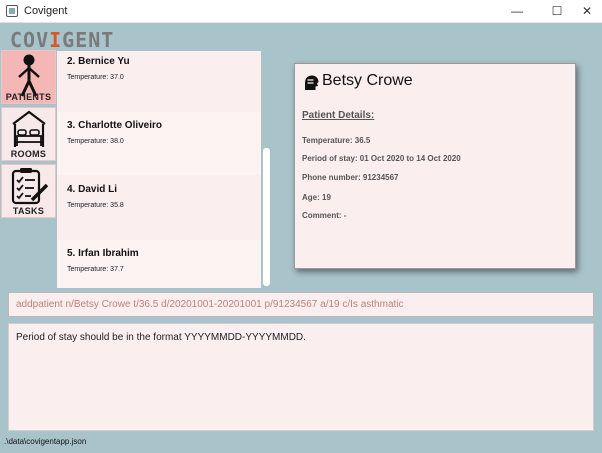 The image size is (602, 453). I want to click on sidebar-item-patients: PATIENTS, so click(28, 77).